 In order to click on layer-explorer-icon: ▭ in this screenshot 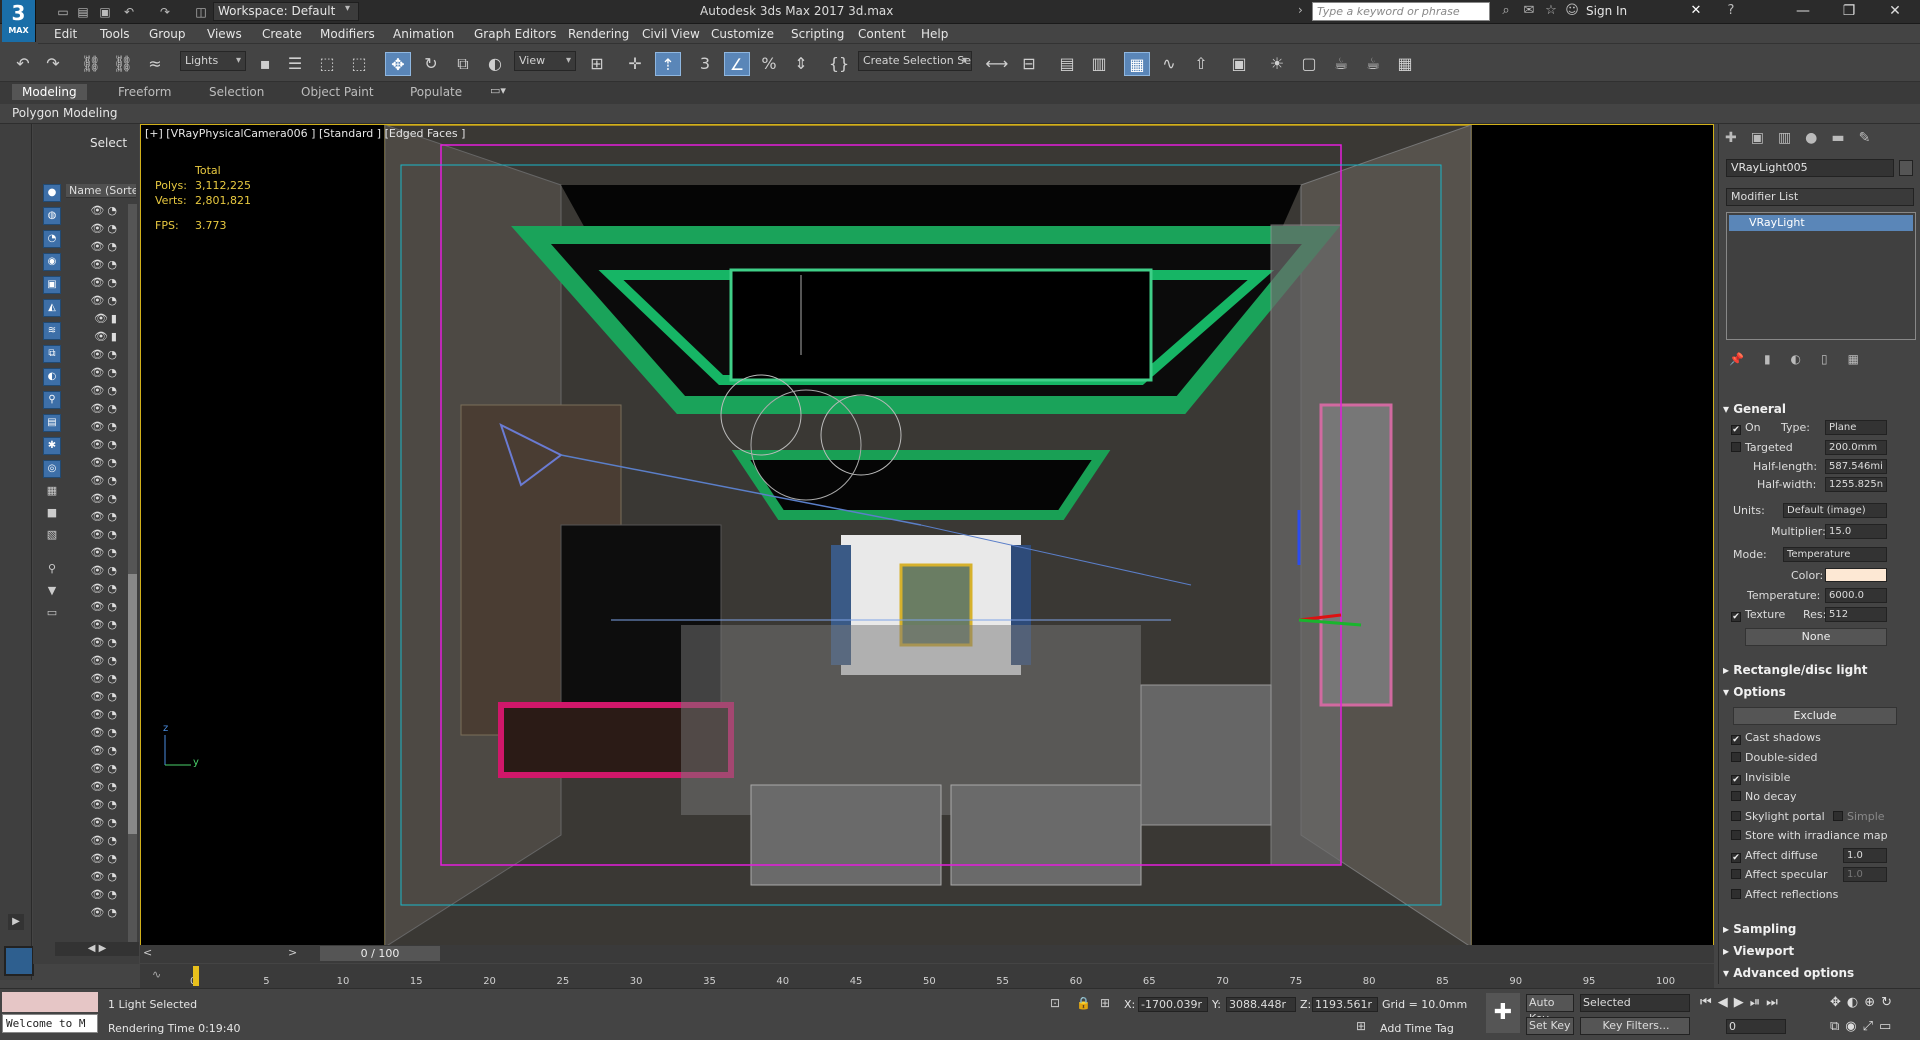, I will do `click(52, 615)`.